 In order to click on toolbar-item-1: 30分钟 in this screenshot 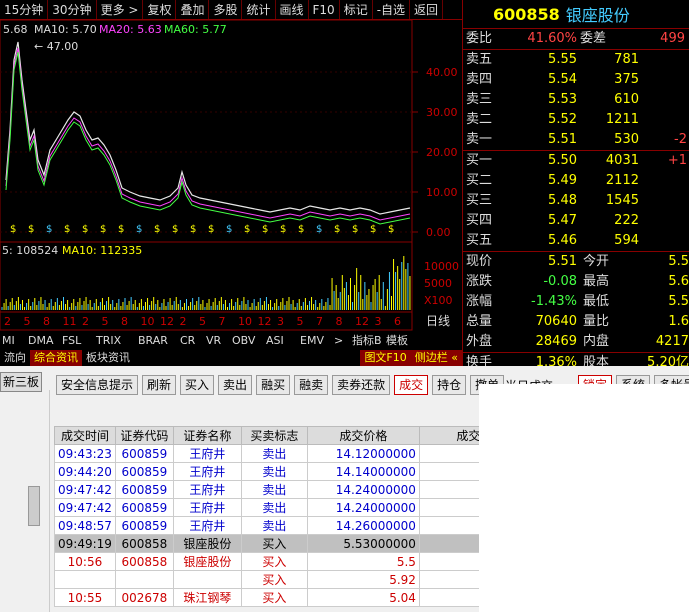, I will do `click(72, 9)`.